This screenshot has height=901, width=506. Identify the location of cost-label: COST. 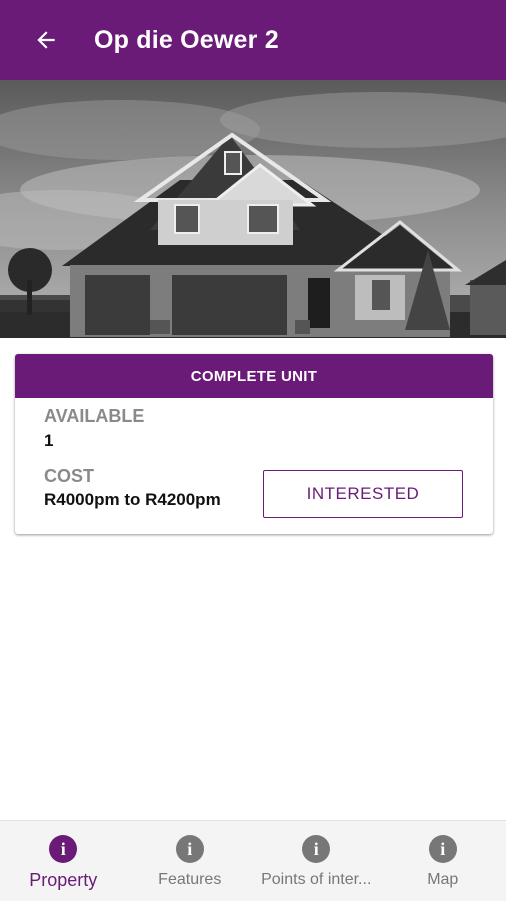
(69, 476).